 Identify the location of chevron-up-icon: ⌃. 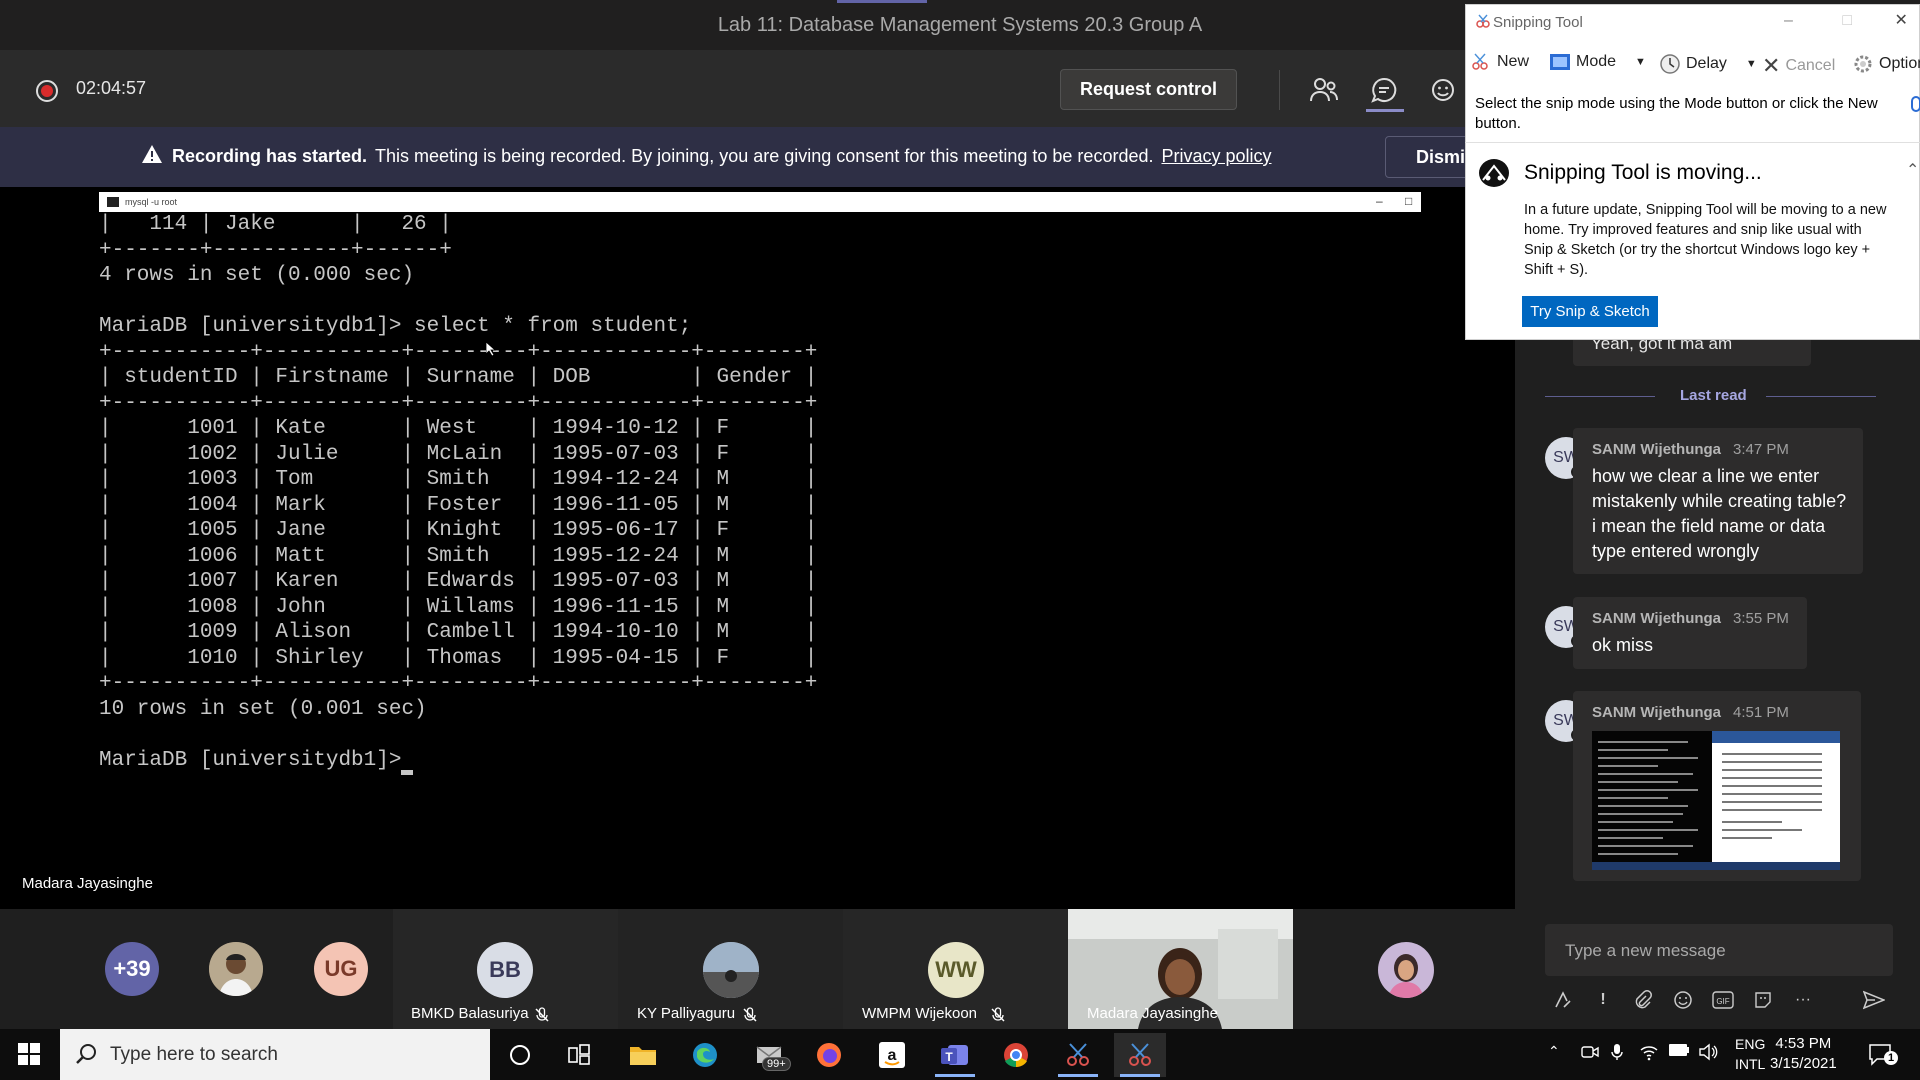
(1554, 1051).